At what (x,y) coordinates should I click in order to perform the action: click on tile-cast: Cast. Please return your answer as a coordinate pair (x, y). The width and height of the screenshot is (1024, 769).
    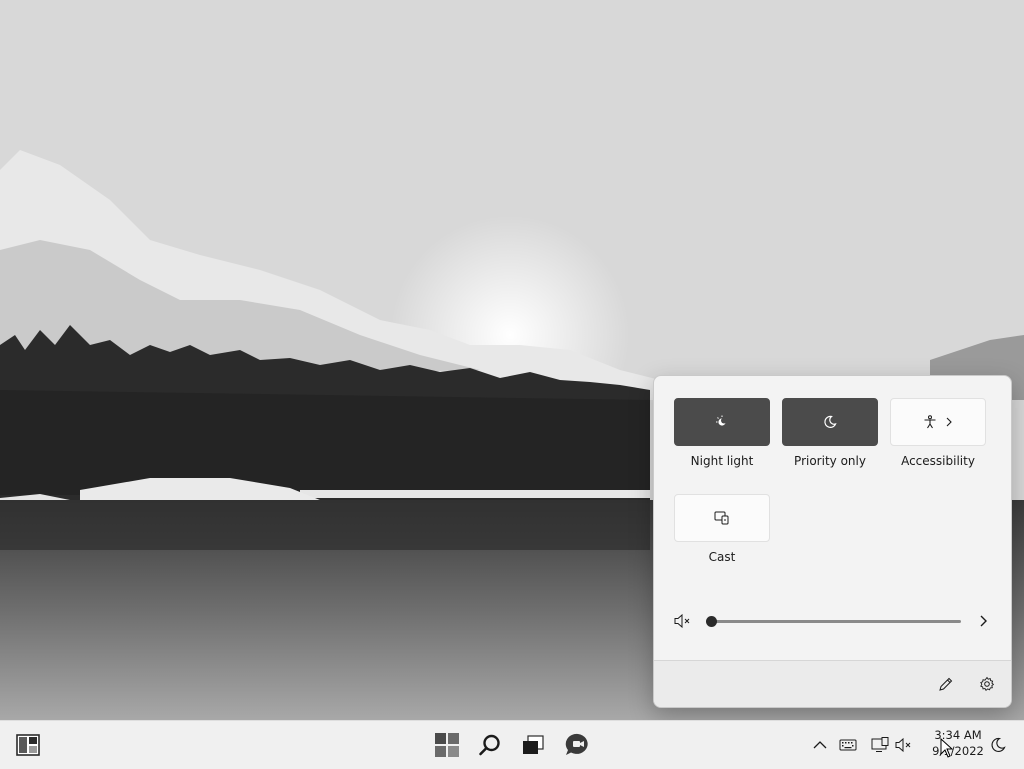
    Looking at the image, I should click on (722, 529).